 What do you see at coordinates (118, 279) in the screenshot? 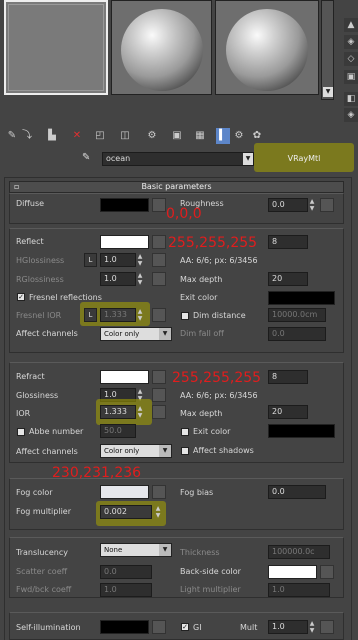
I see `rgloss-spinner: 1.0` at bounding box center [118, 279].